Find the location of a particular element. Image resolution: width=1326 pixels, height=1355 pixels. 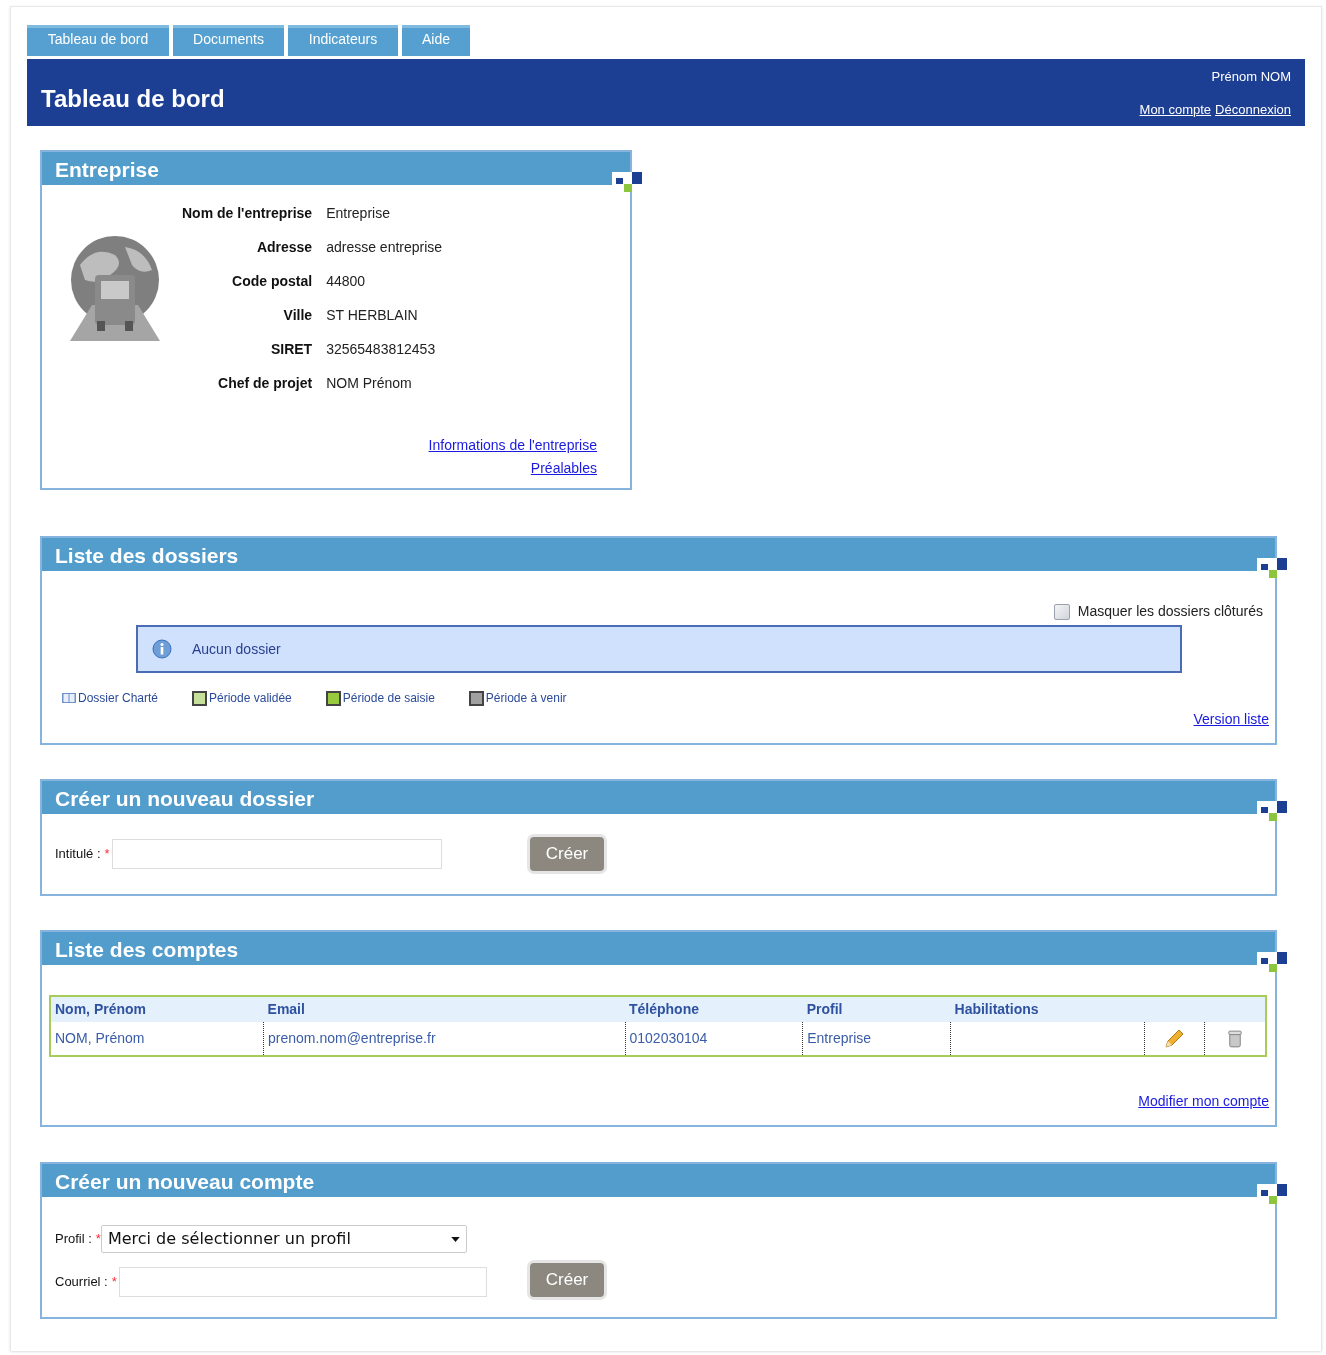

company-link: Préalables is located at coordinates (563, 468).